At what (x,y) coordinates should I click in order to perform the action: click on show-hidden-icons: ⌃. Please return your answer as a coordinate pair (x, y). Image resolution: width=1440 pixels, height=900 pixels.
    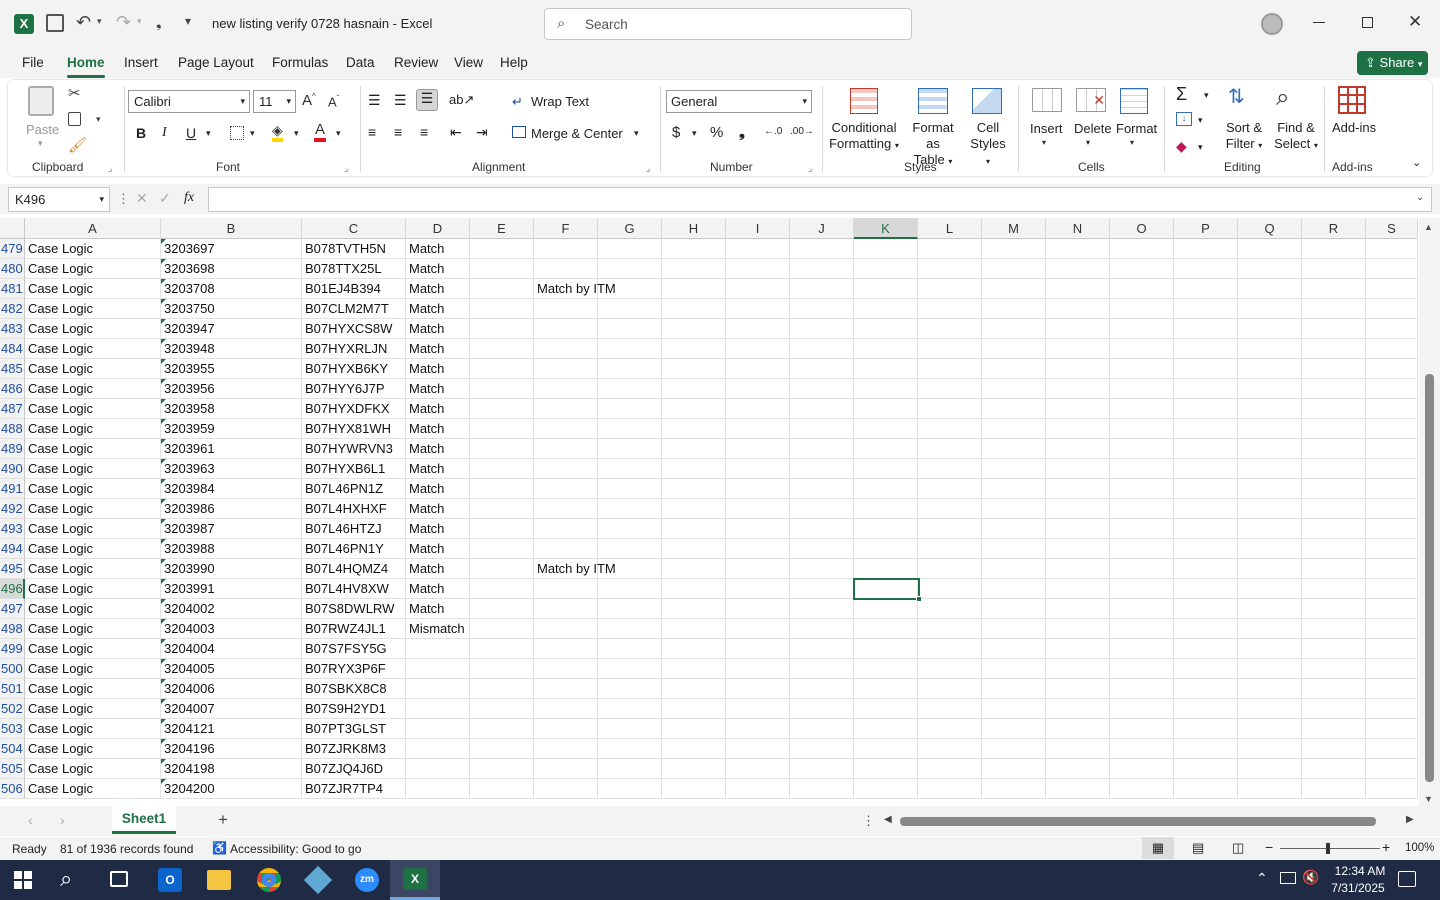
    Looking at the image, I should click on (1262, 878).